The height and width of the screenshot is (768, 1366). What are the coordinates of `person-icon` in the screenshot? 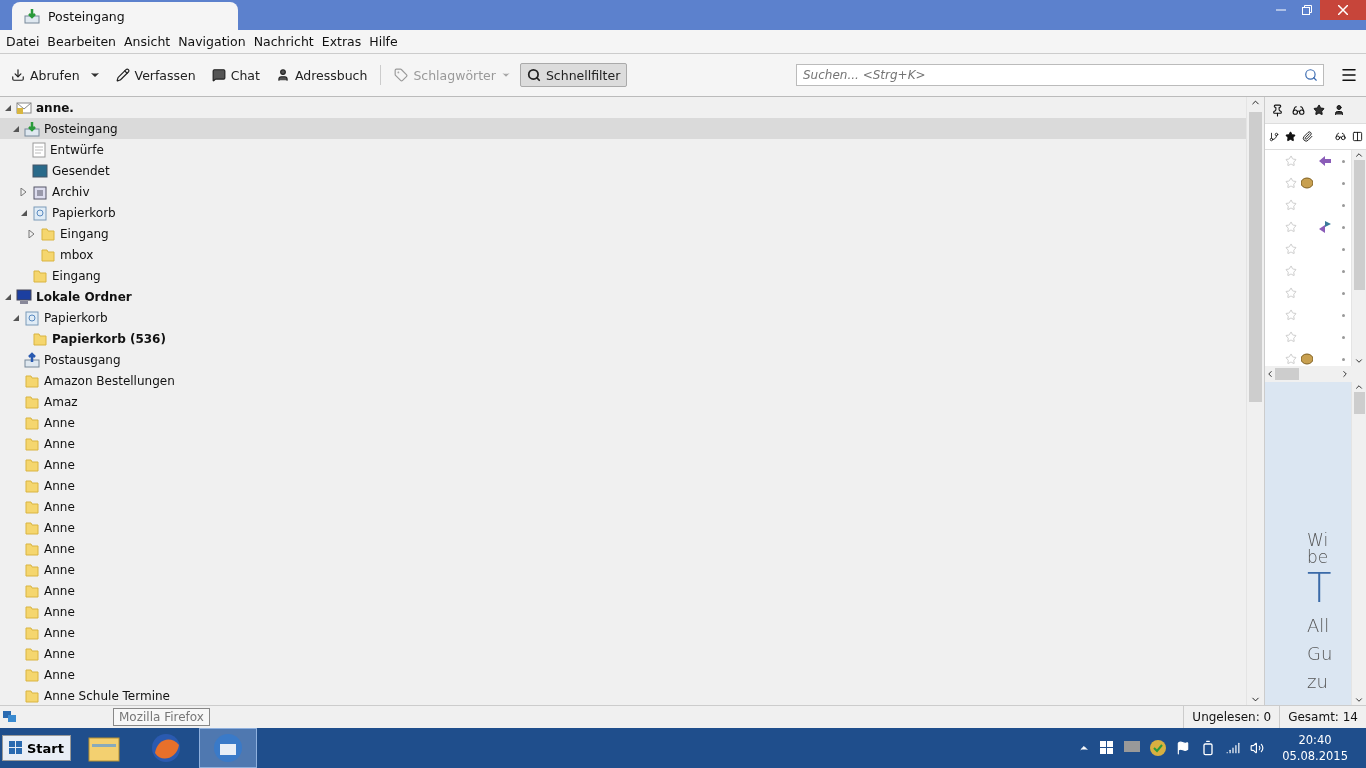 It's located at (1339, 110).